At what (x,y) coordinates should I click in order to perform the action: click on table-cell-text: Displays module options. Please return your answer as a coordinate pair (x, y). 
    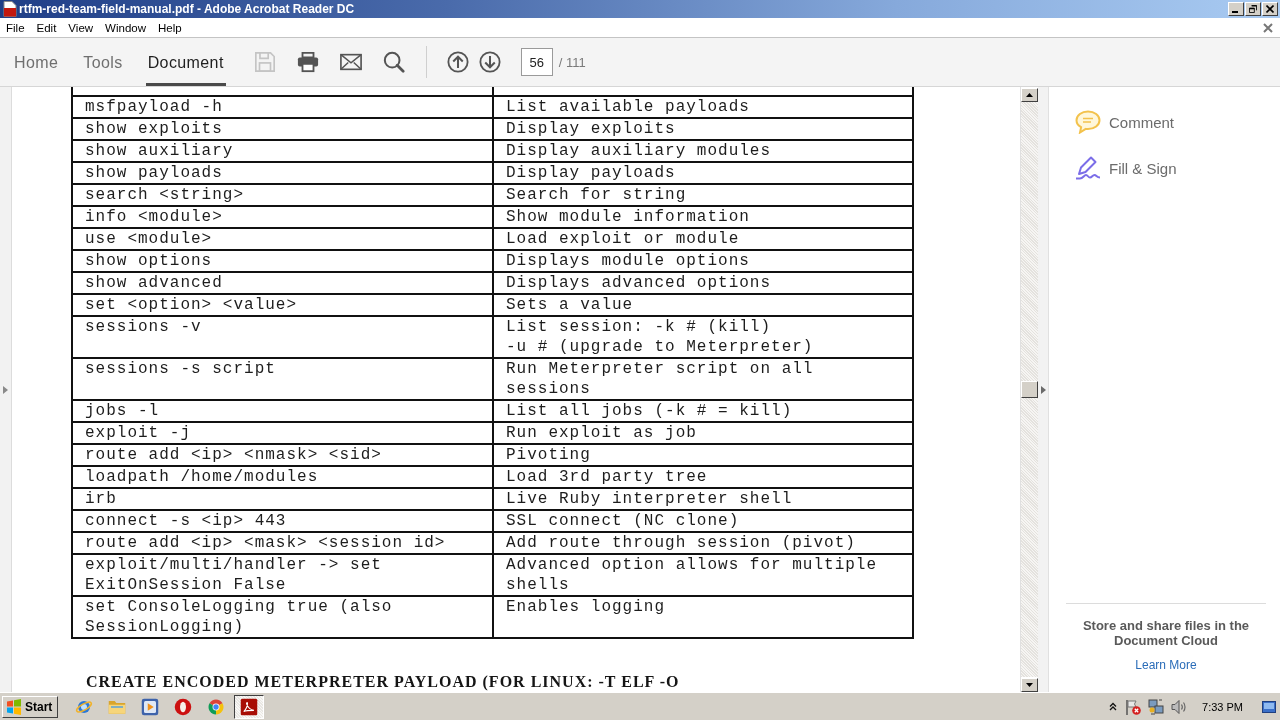
    Looking at the image, I should click on (628, 261).